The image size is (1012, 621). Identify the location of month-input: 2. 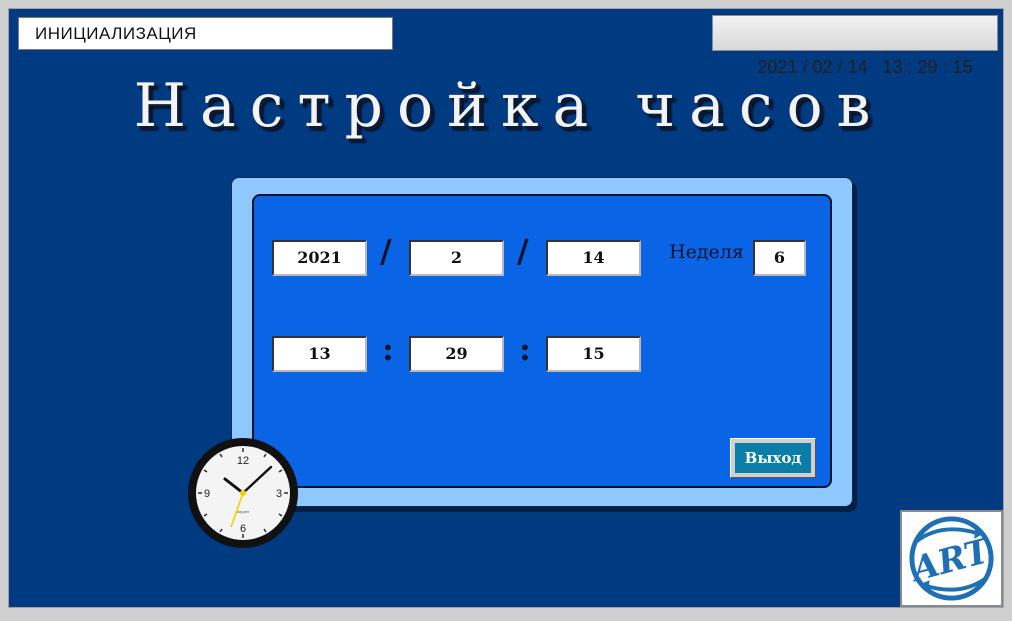
(456, 258).